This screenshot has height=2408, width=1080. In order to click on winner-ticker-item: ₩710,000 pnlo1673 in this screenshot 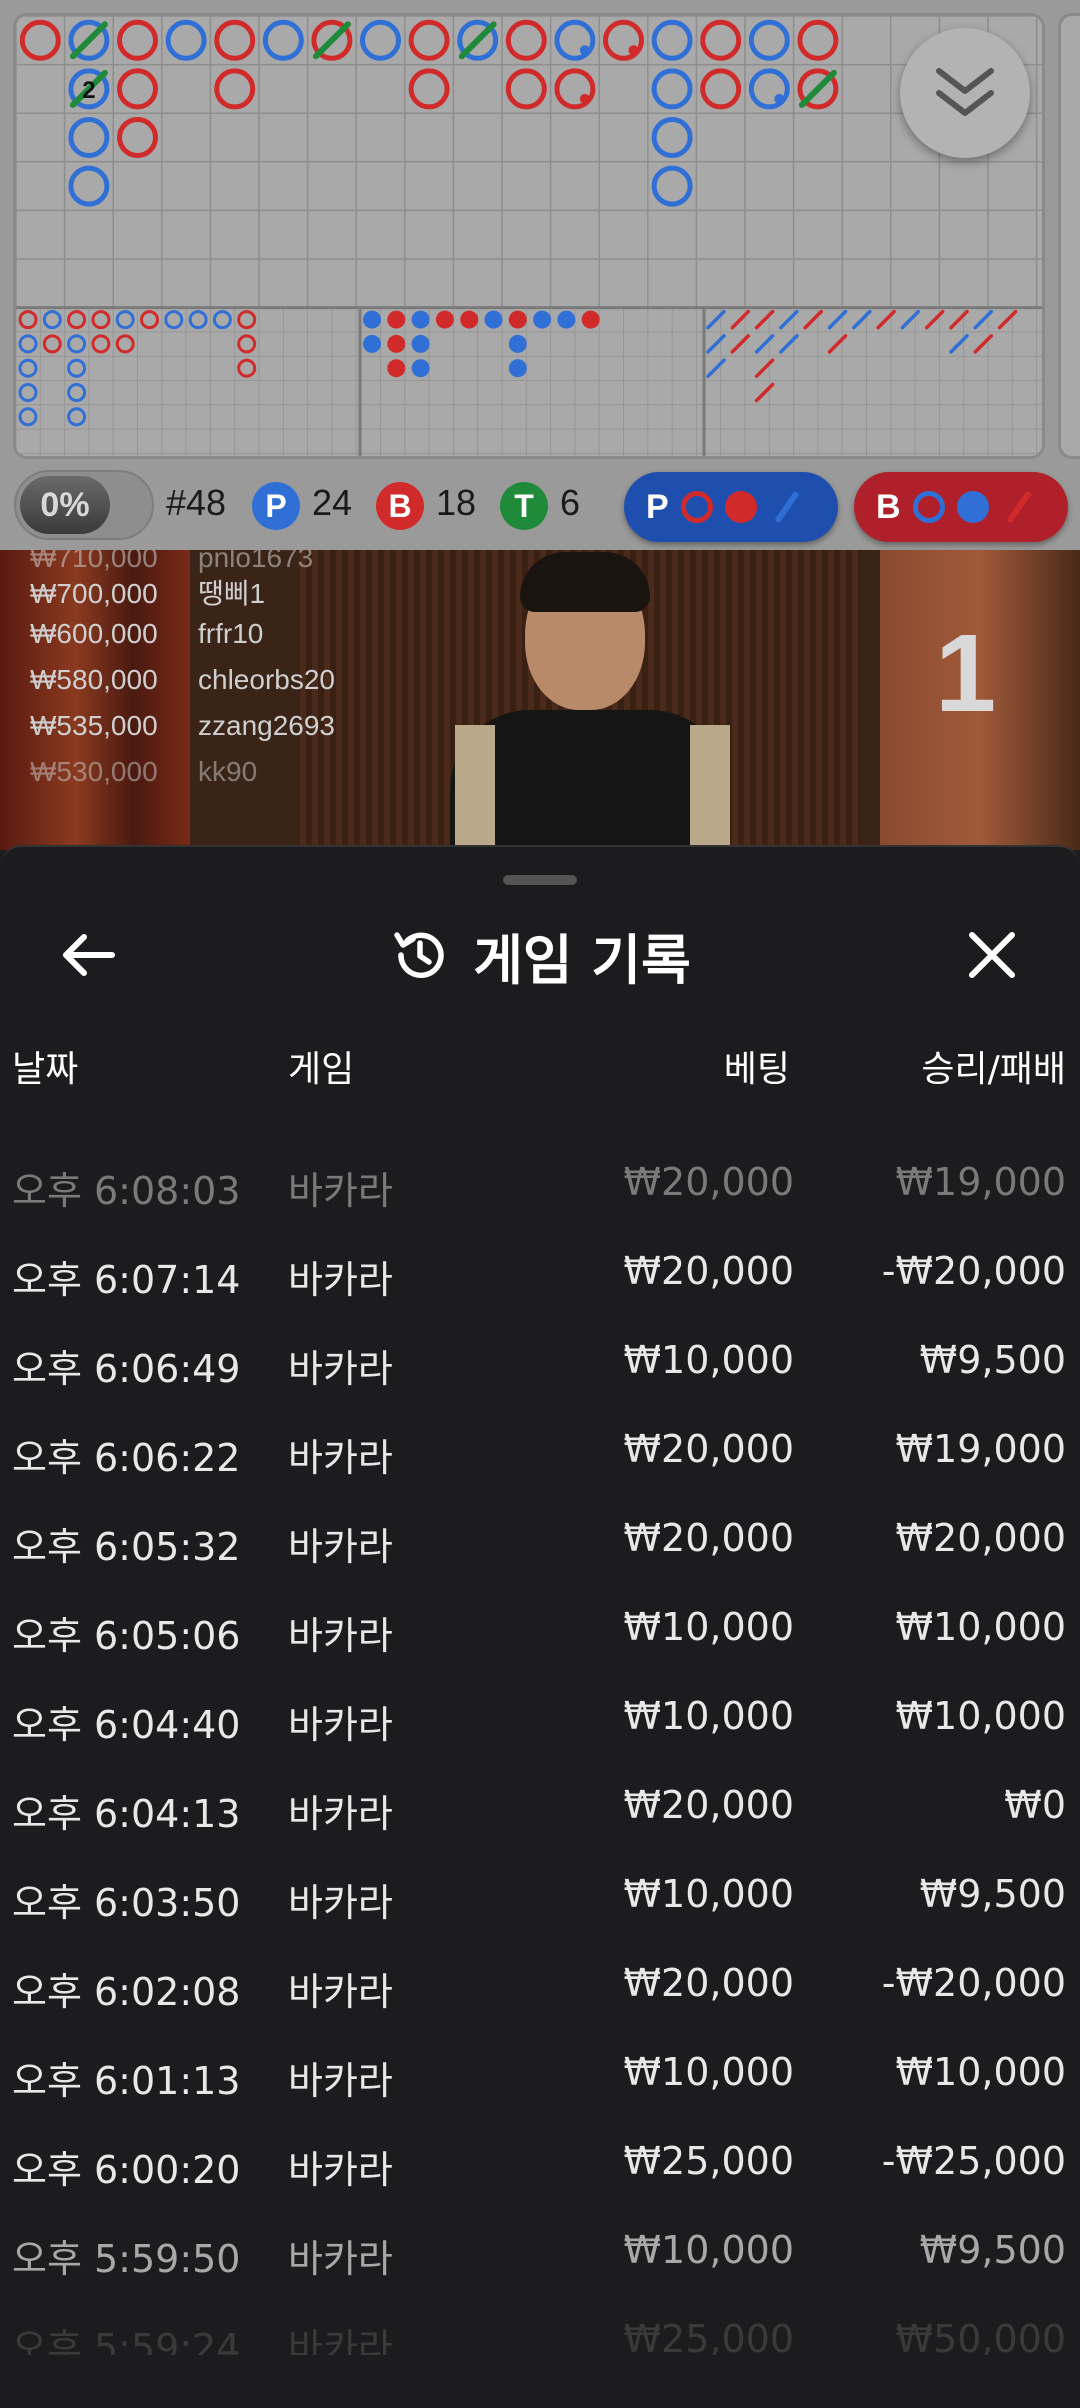, I will do `click(172, 561)`.